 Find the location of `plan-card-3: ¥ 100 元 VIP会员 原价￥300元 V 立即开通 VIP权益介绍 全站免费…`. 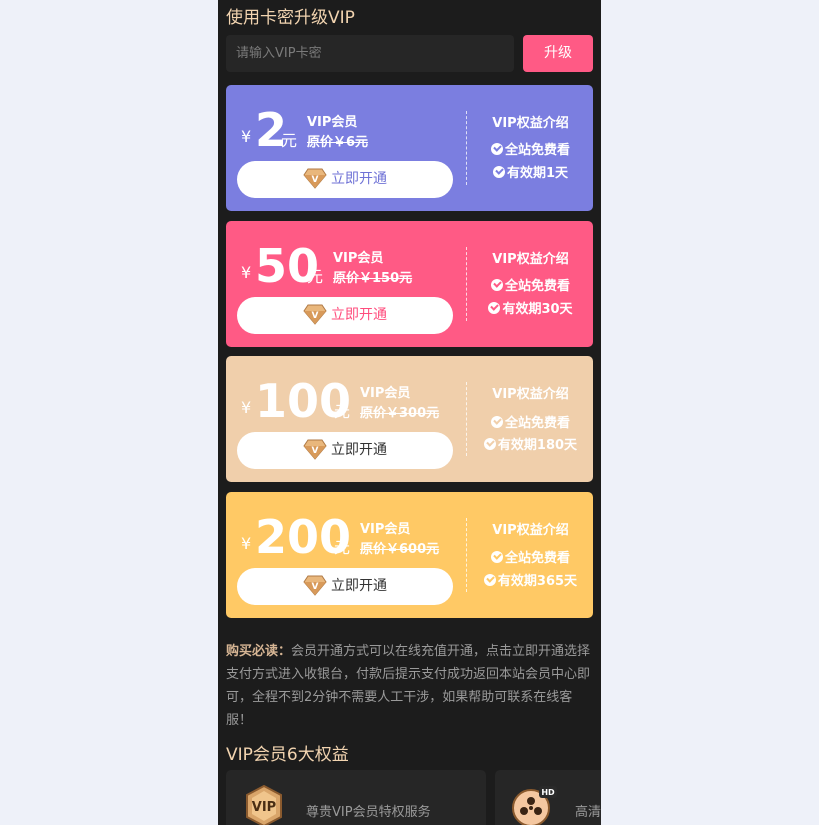

plan-card-3: ¥ 100 元 VIP会员 原价￥300元 V 立即开通 VIP权益介绍 全站免费… is located at coordinates (409, 419).